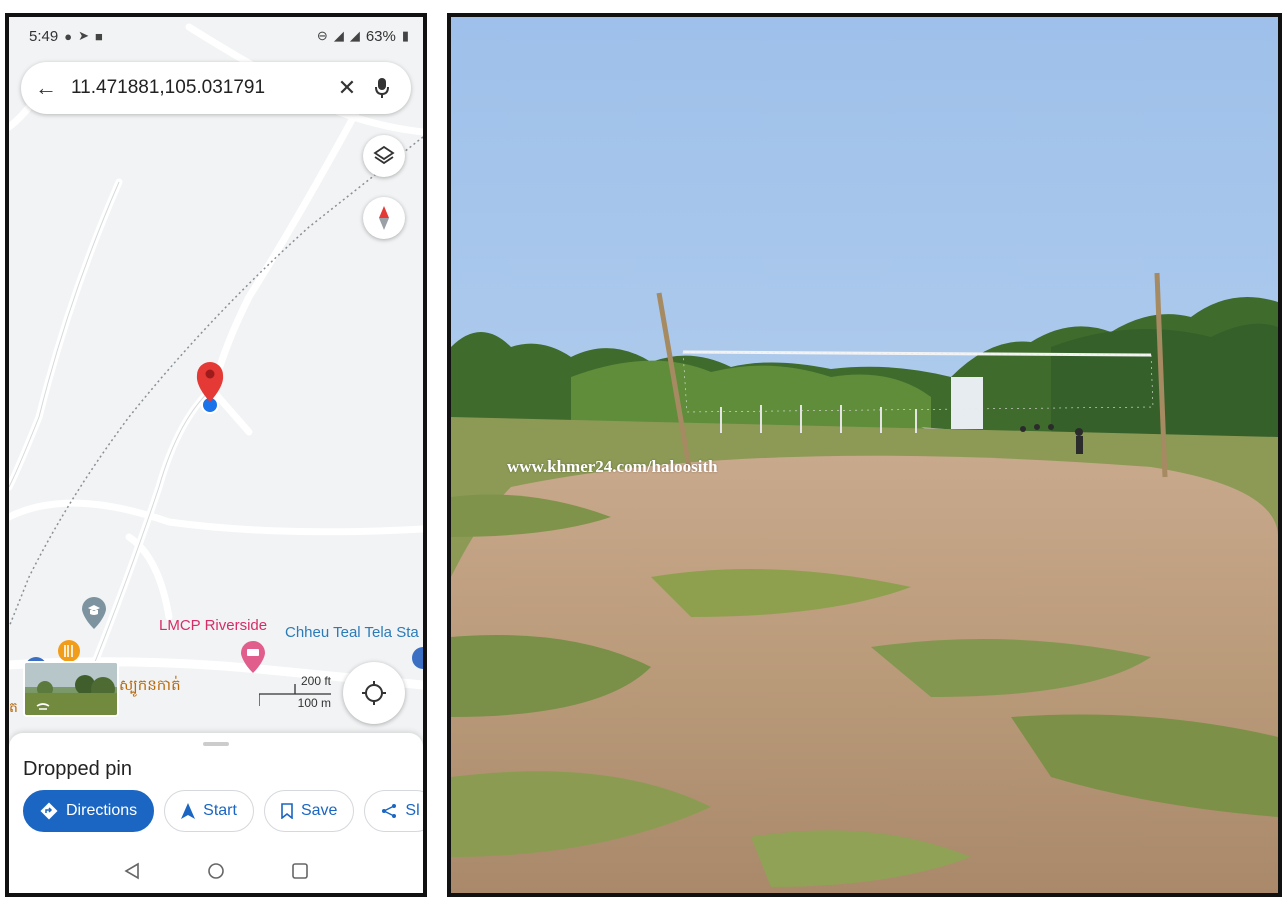  Describe the element at coordinates (380, 36) in the screenshot. I see `battery-percent: 63%` at that location.